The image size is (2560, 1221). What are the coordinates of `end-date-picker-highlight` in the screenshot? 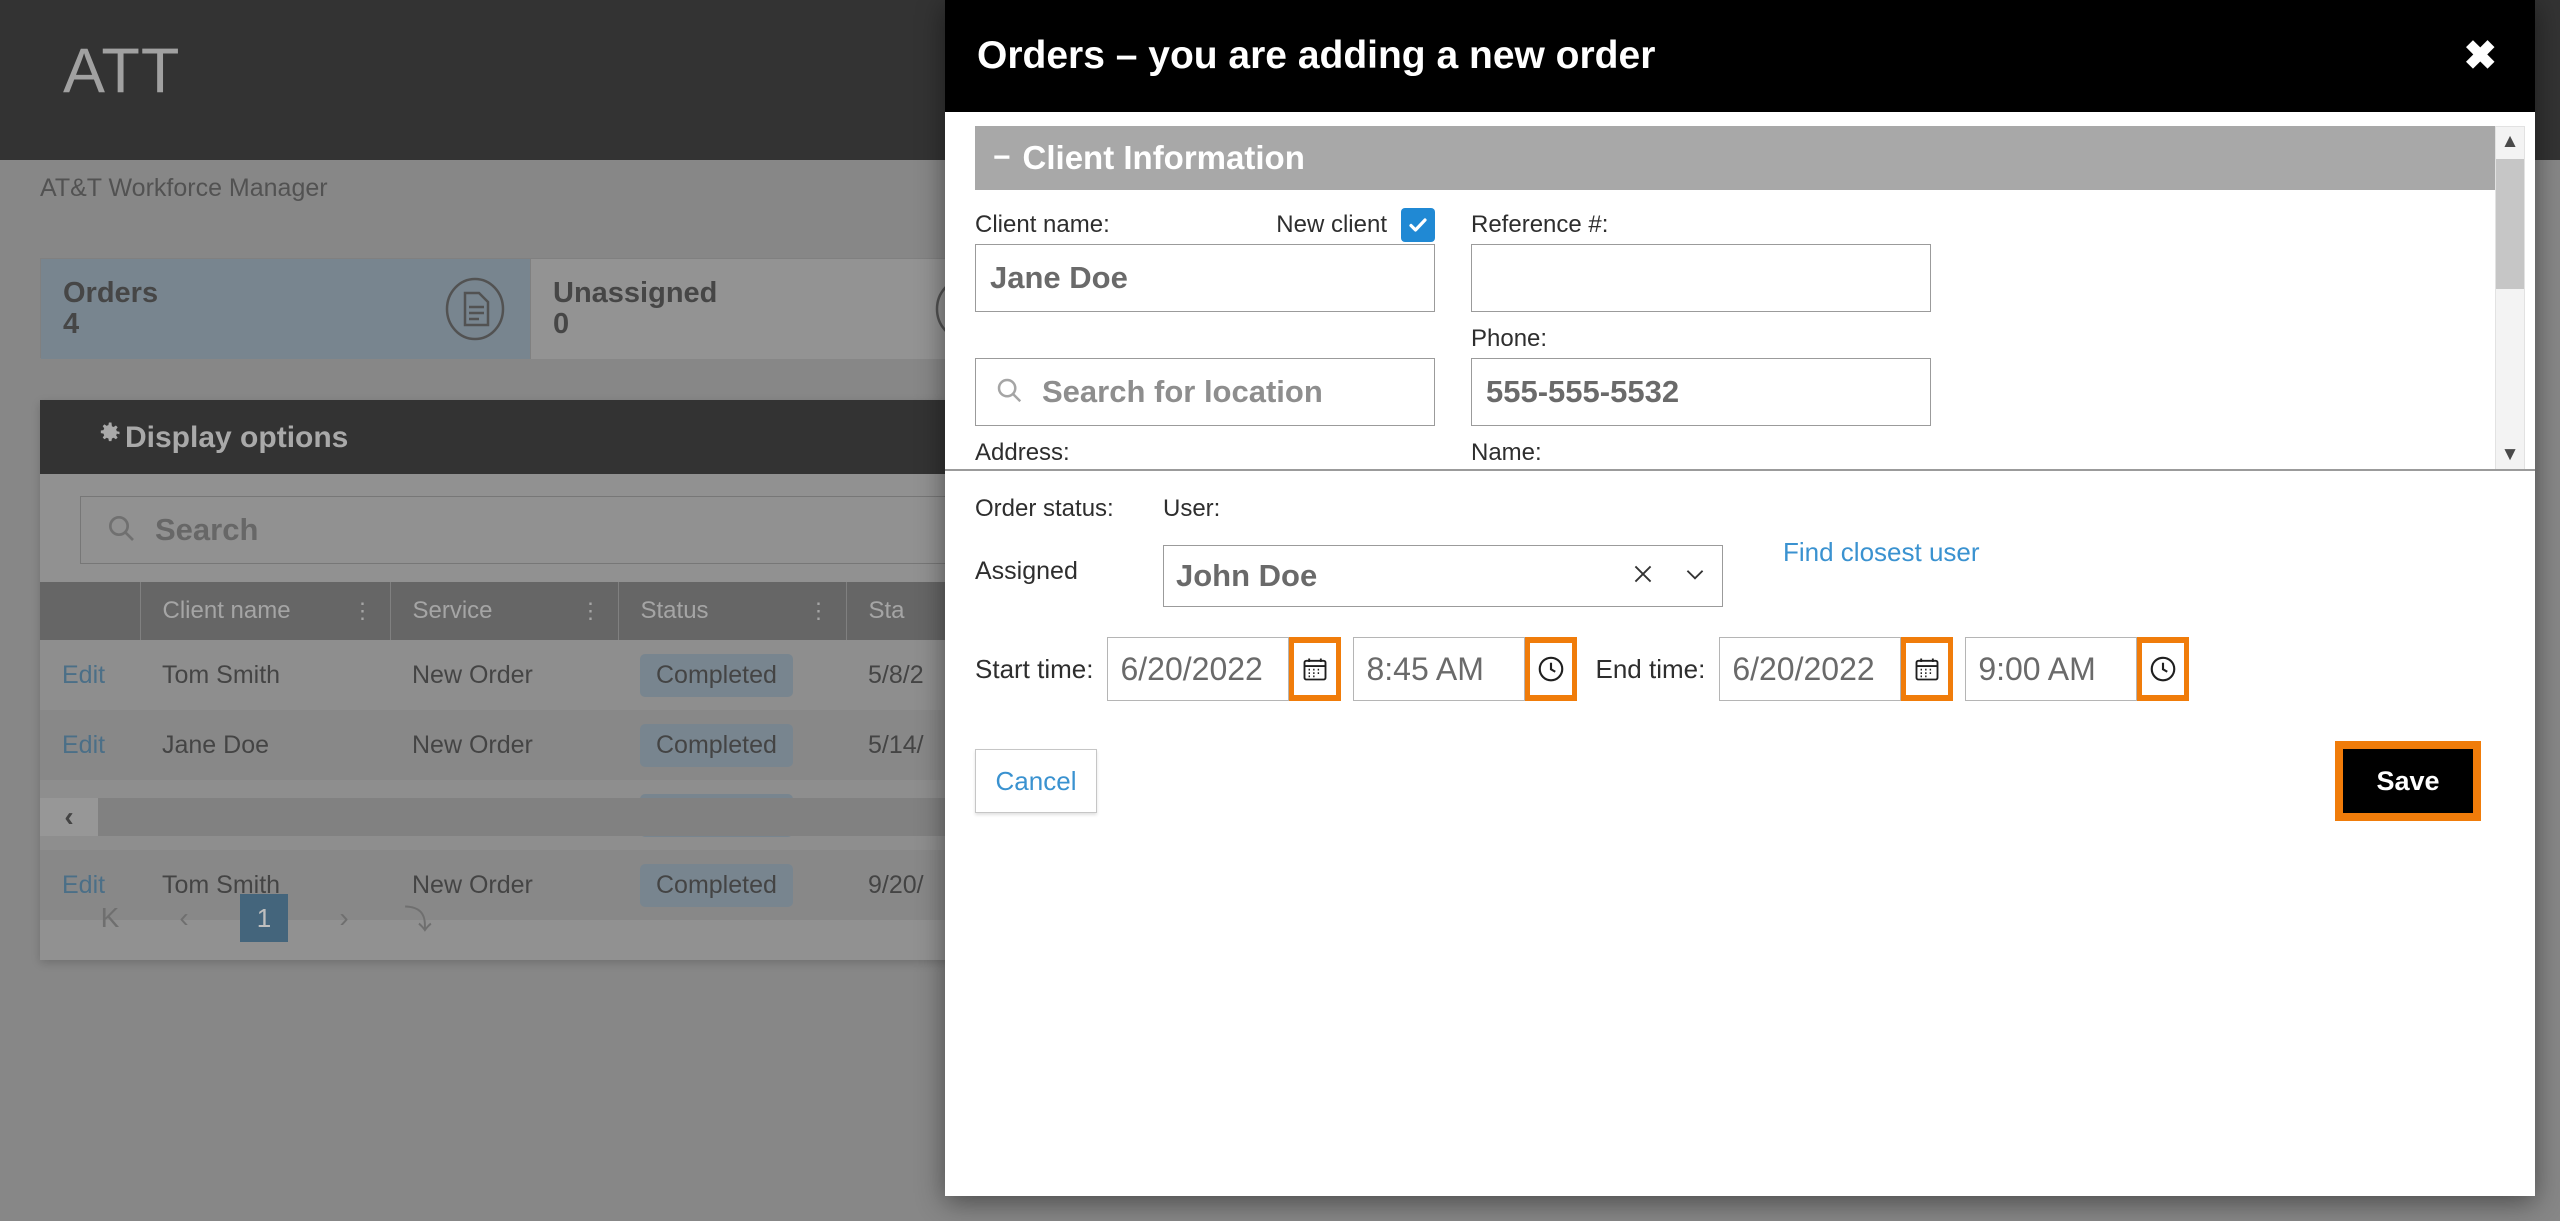 It's located at (1927, 669).